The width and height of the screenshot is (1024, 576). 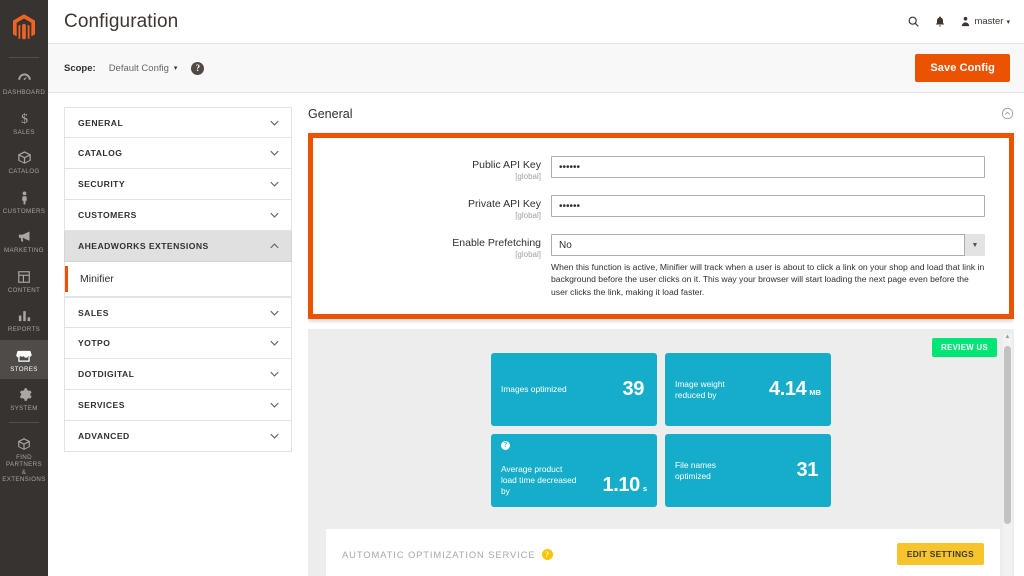 What do you see at coordinates (534, 389) in the screenshot?
I see `stat-card-label: Images optimized` at bounding box center [534, 389].